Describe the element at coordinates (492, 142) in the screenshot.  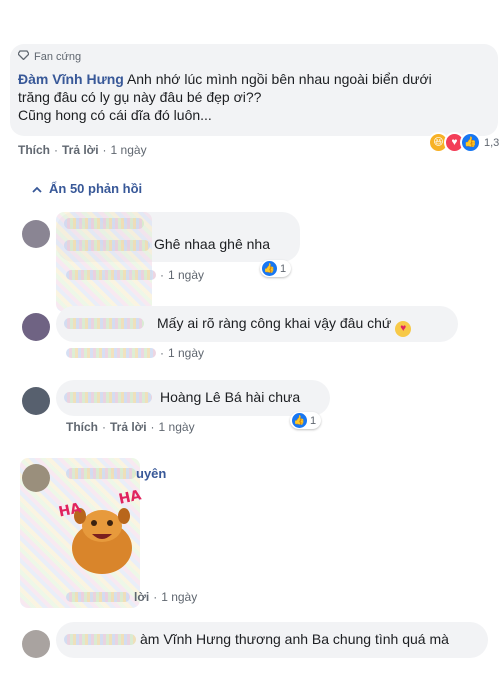
I see `reaction-count: 1,3` at that location.